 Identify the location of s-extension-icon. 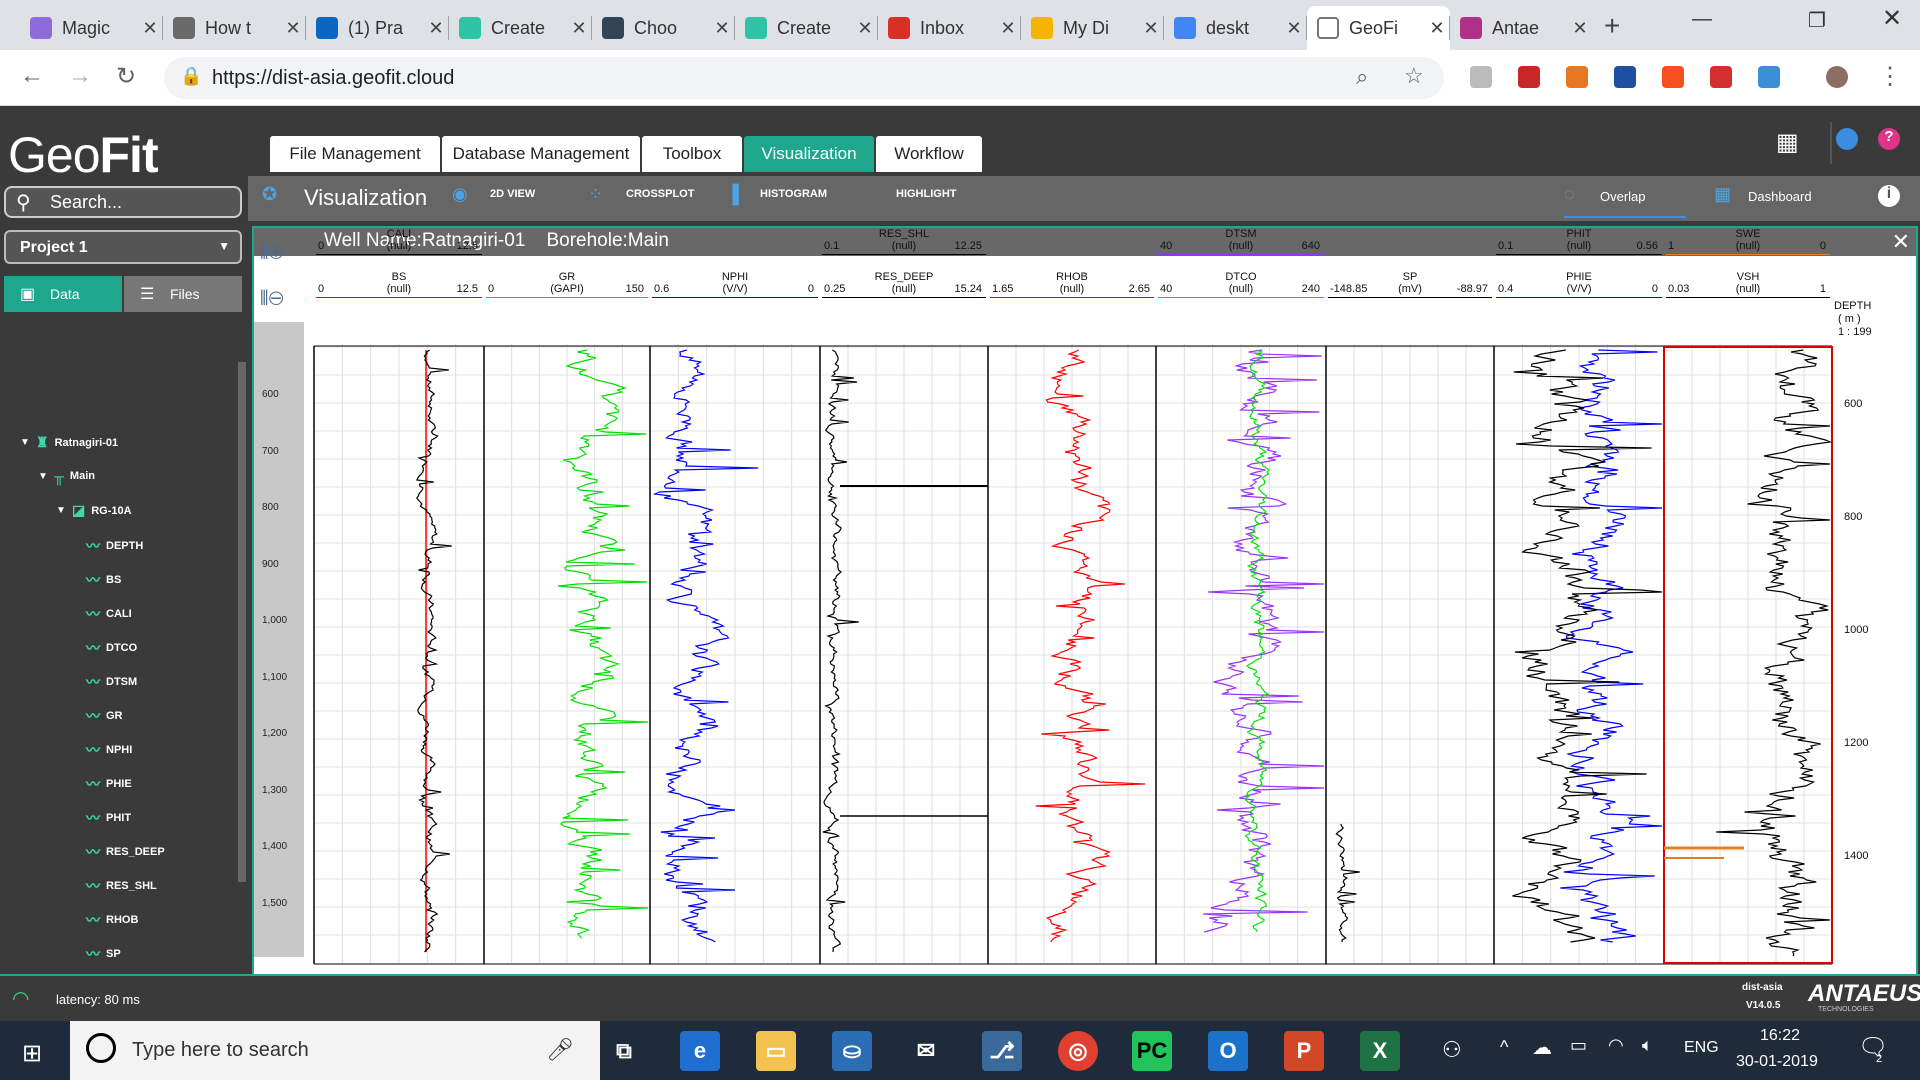
(1721, 77).